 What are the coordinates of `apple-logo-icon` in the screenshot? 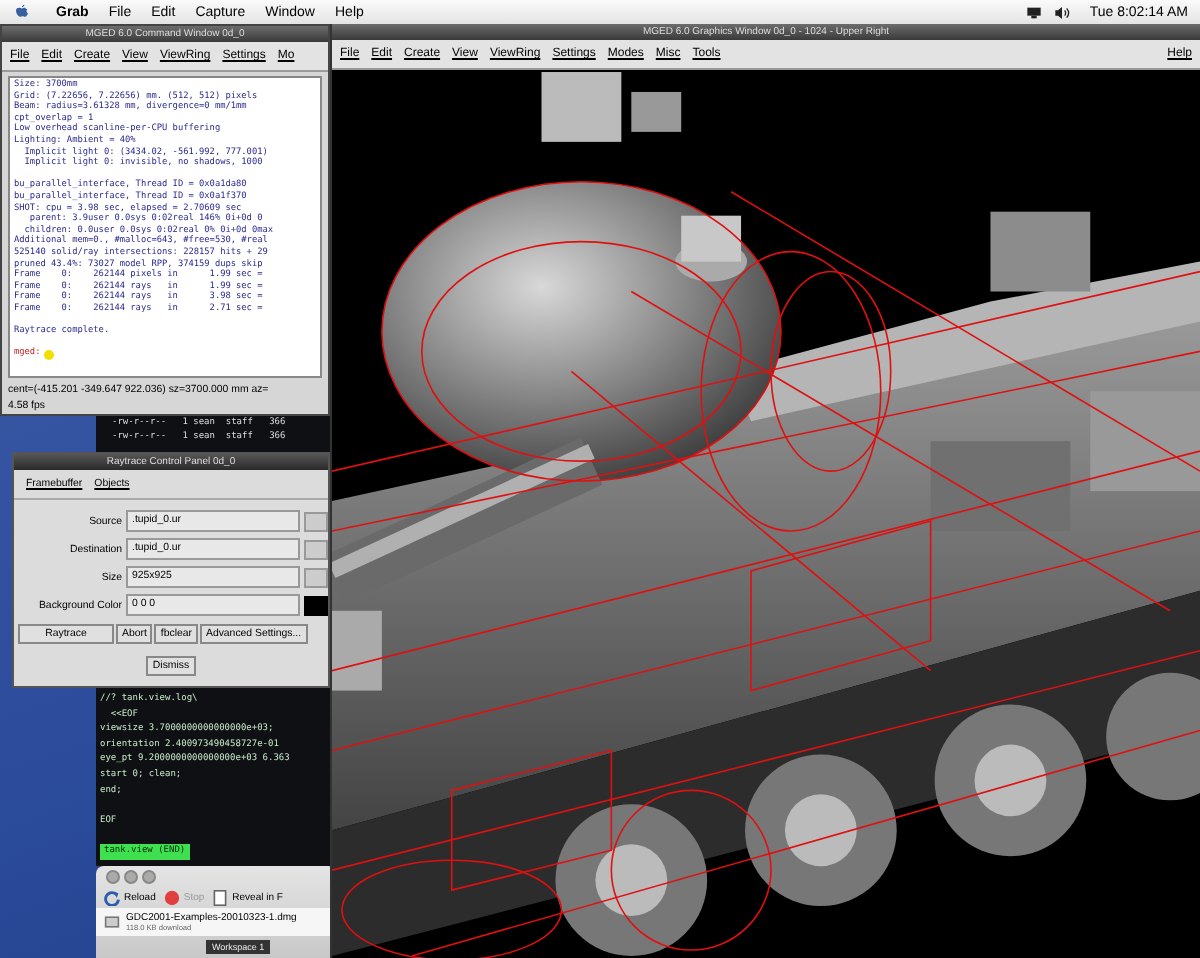 It's located at (22, 12).